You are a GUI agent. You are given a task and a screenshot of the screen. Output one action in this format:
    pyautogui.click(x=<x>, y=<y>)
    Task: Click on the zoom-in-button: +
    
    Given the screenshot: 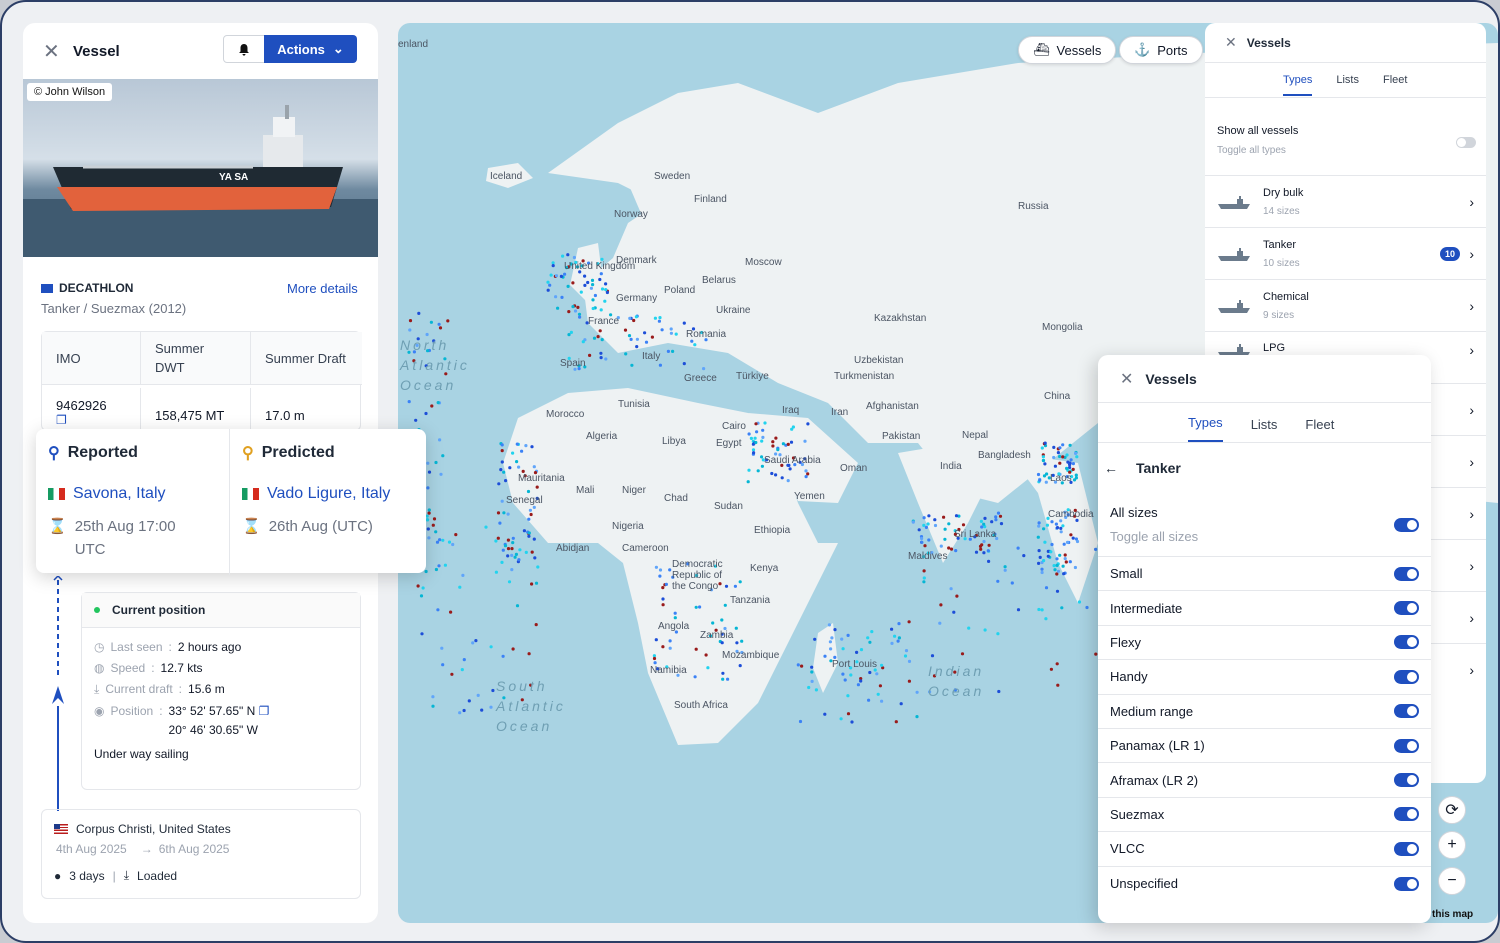 What is the action you would take?
    pyautogui.click(x=1452, y=845)
    